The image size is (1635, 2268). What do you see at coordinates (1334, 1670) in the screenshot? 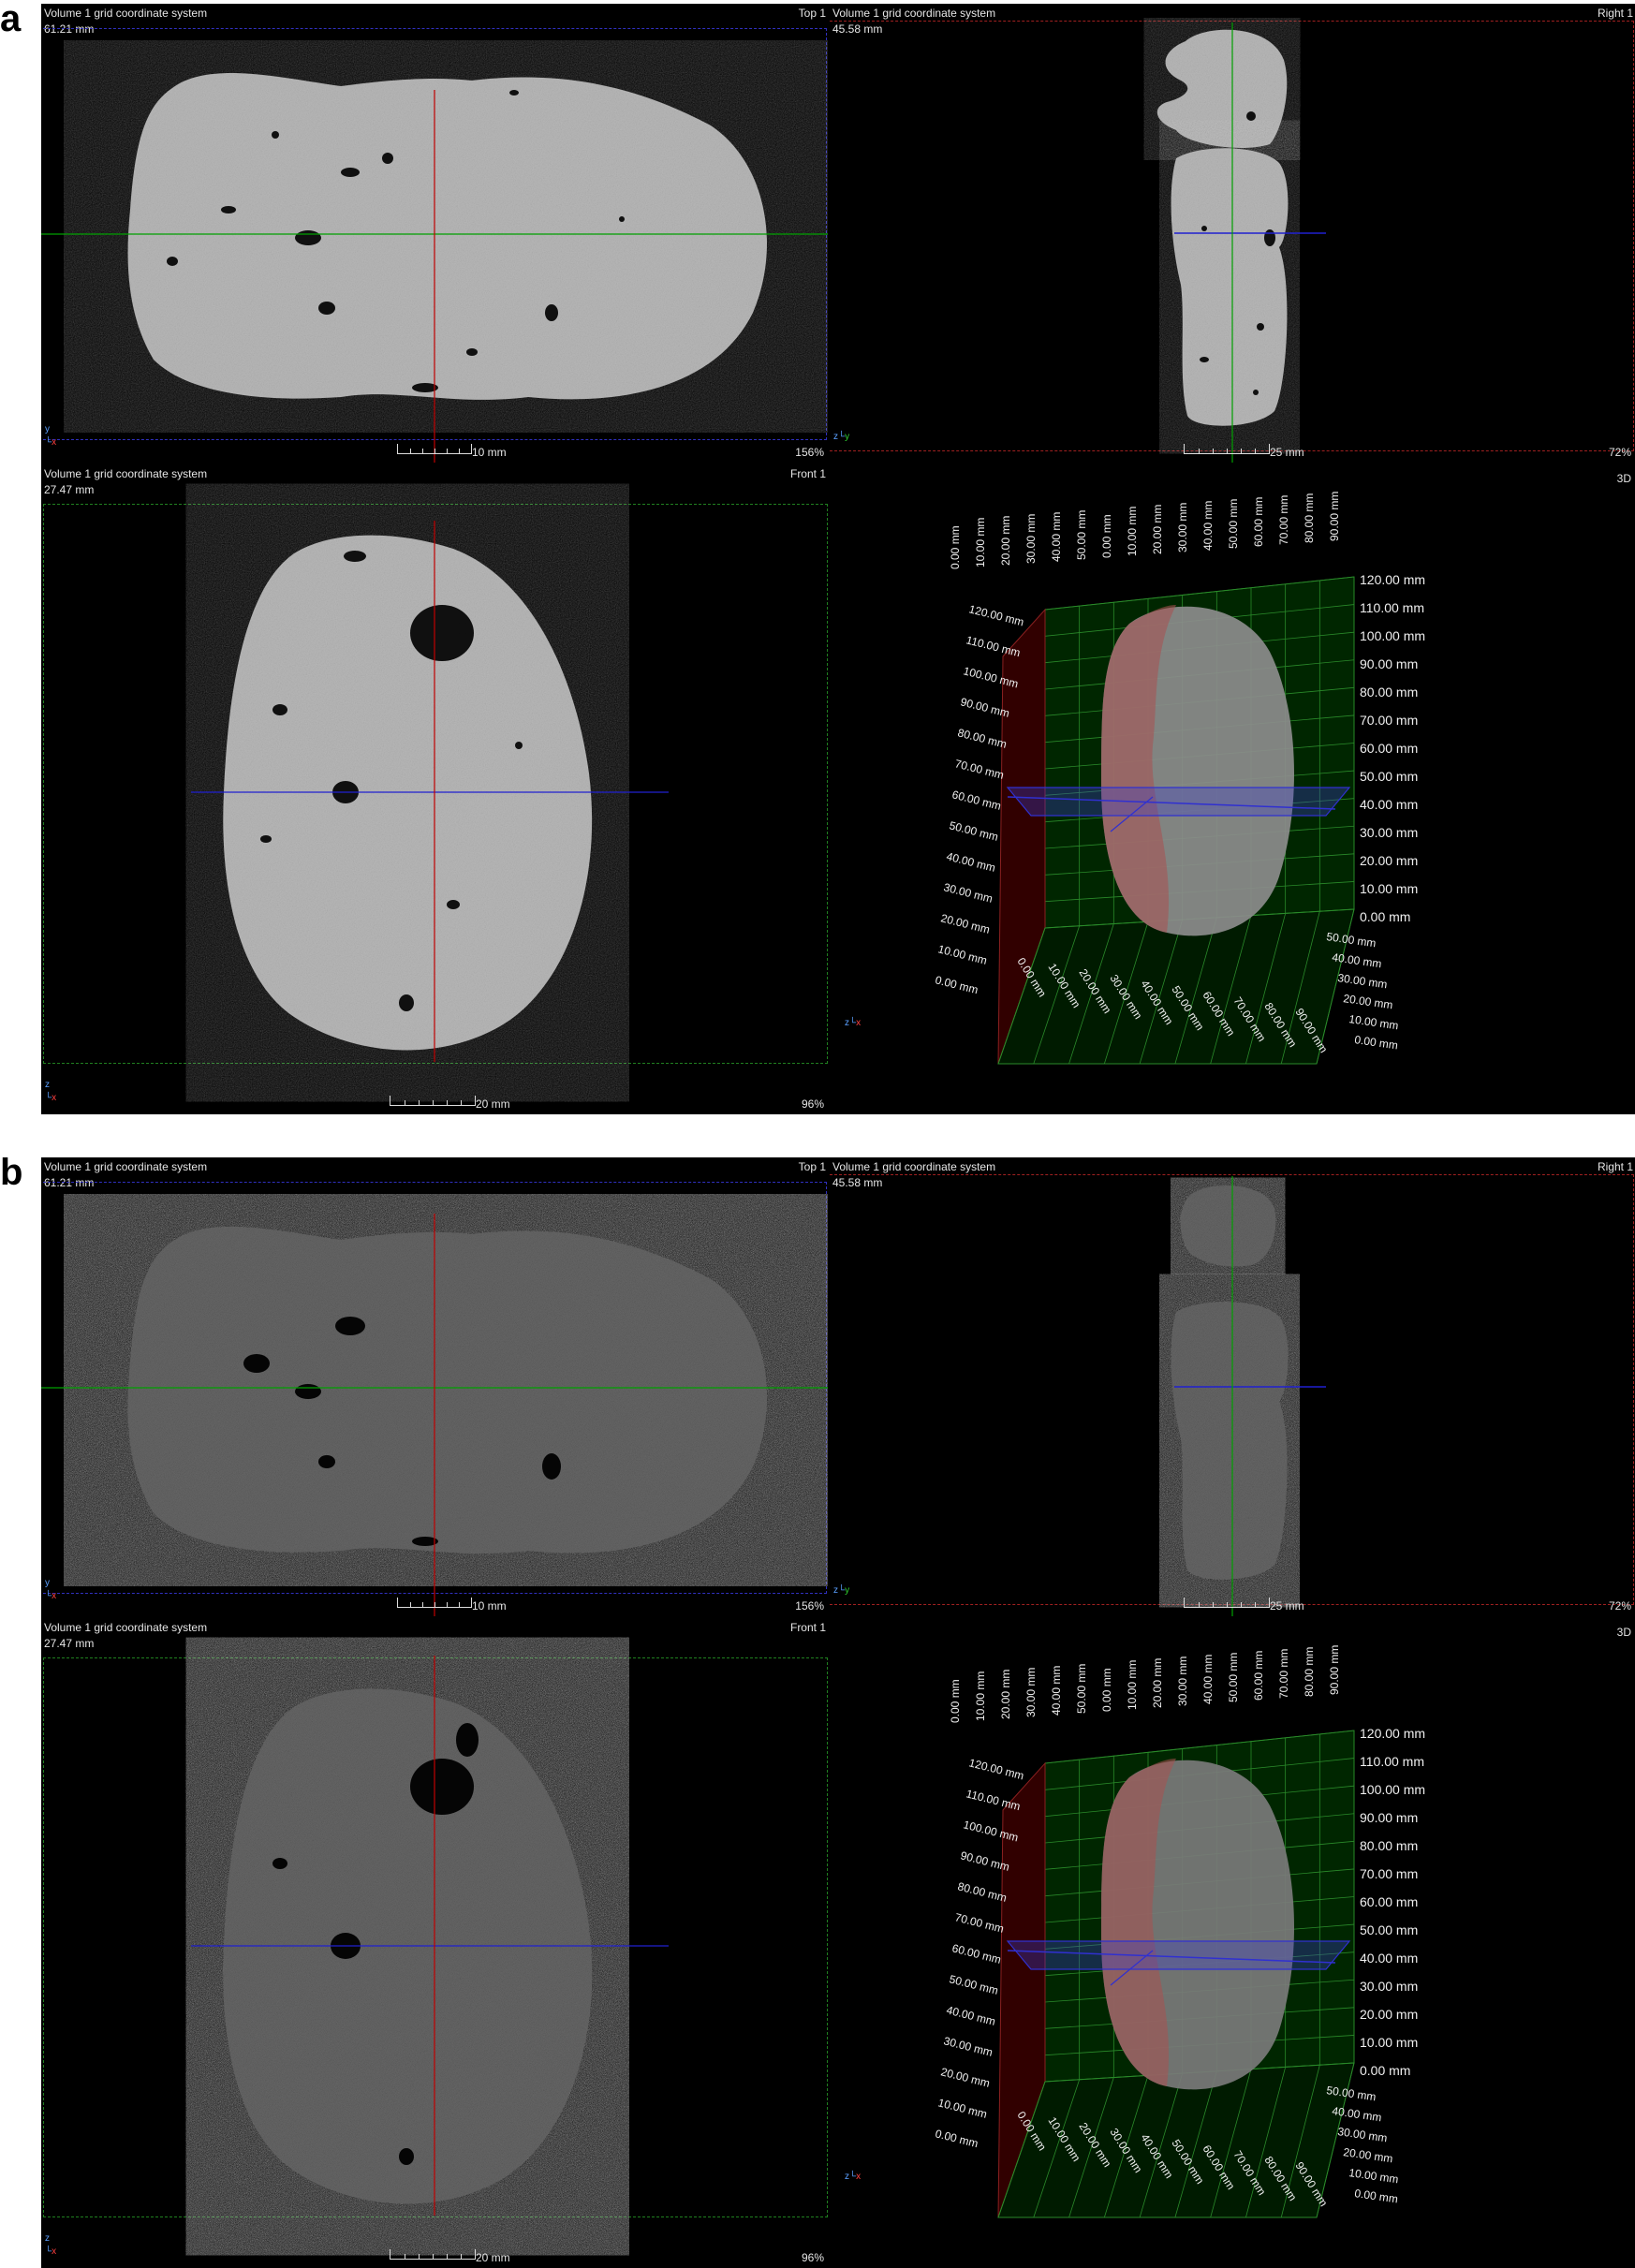
I see `axis-tick-label: 90.00 mm` at bounding box center [1334, 1670].